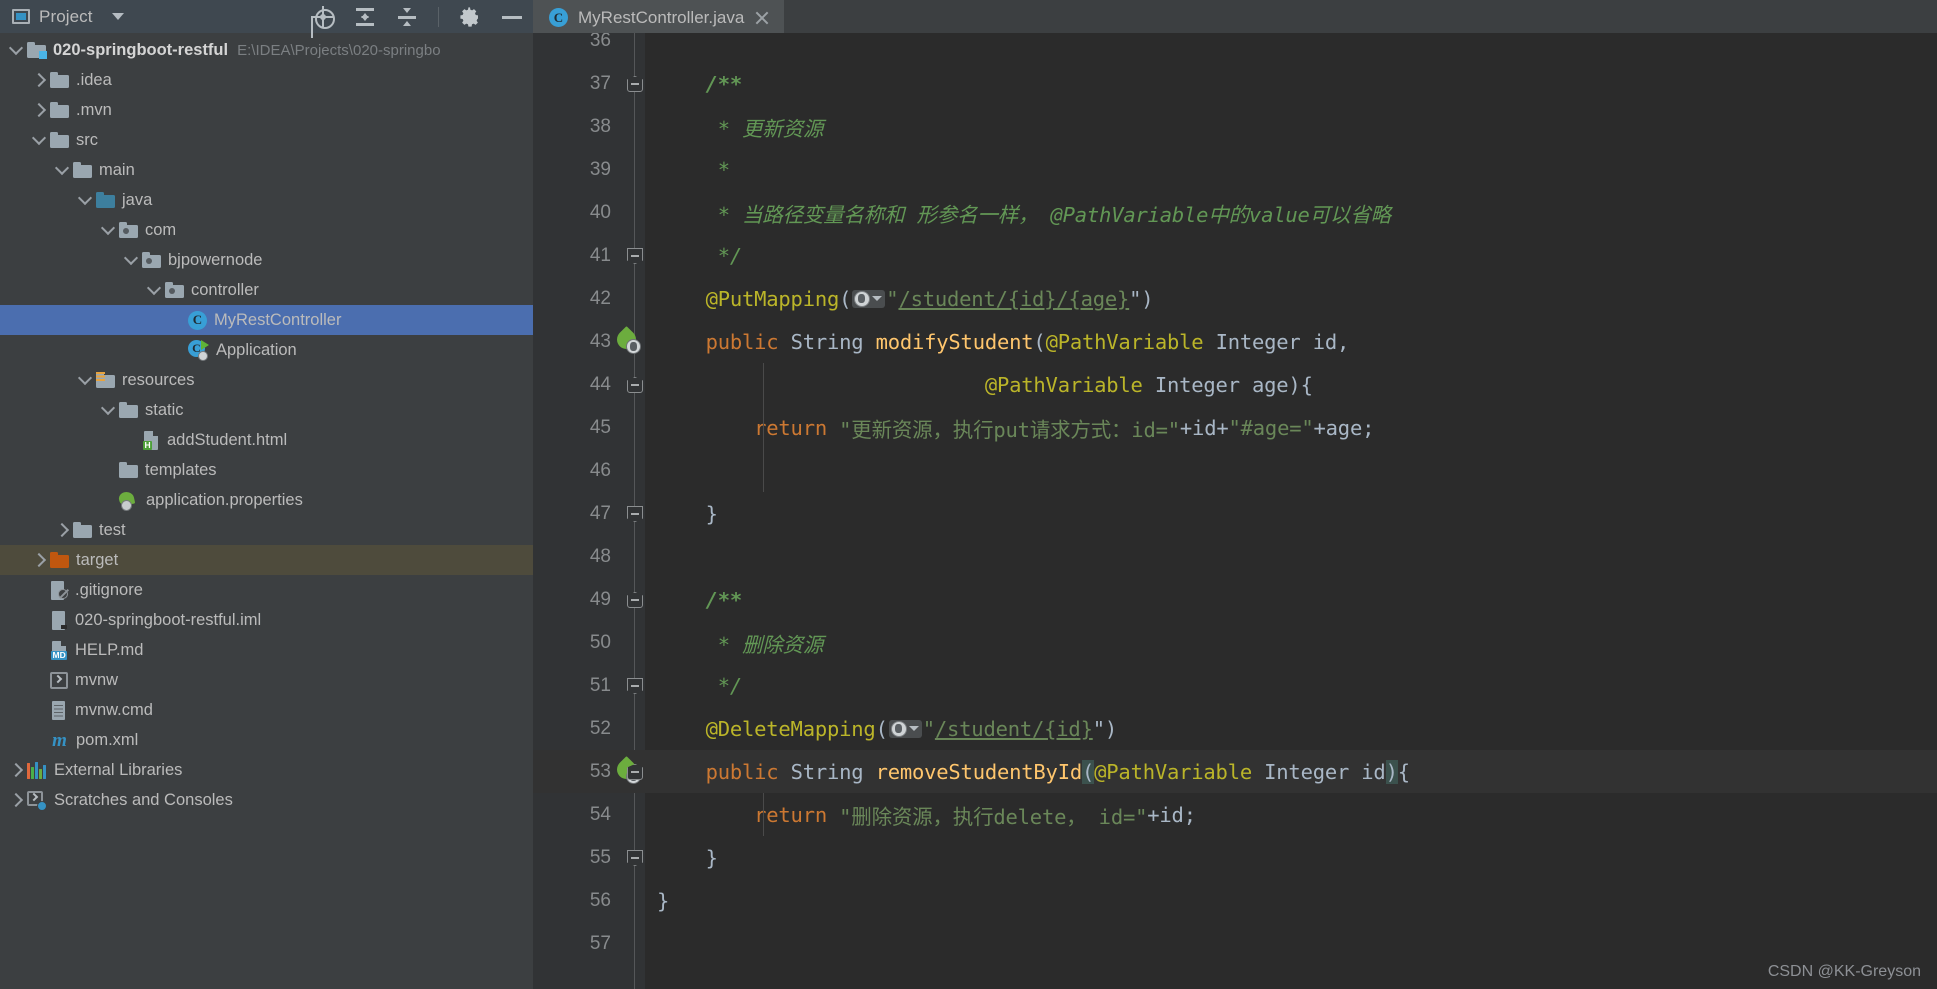 The image size is (1937, 989). I want to click on tree-row-java: java, so click(266, 200).